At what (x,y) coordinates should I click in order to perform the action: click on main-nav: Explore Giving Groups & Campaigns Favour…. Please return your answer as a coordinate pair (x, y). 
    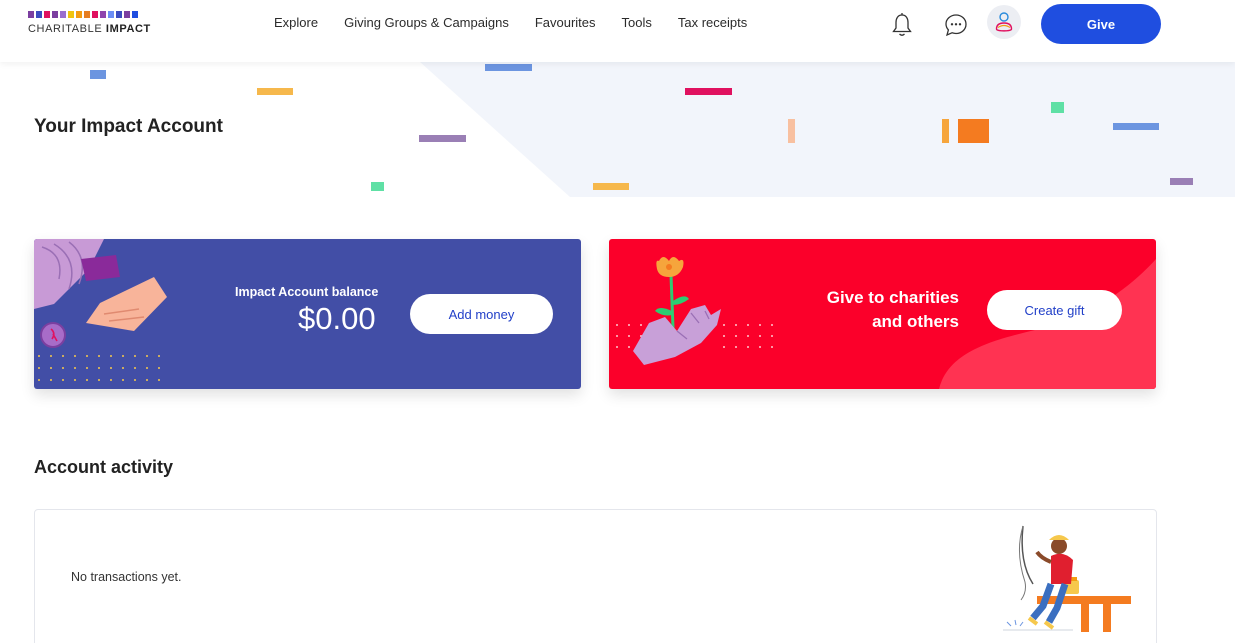
    Looking at the image, I should click on (510, 22).